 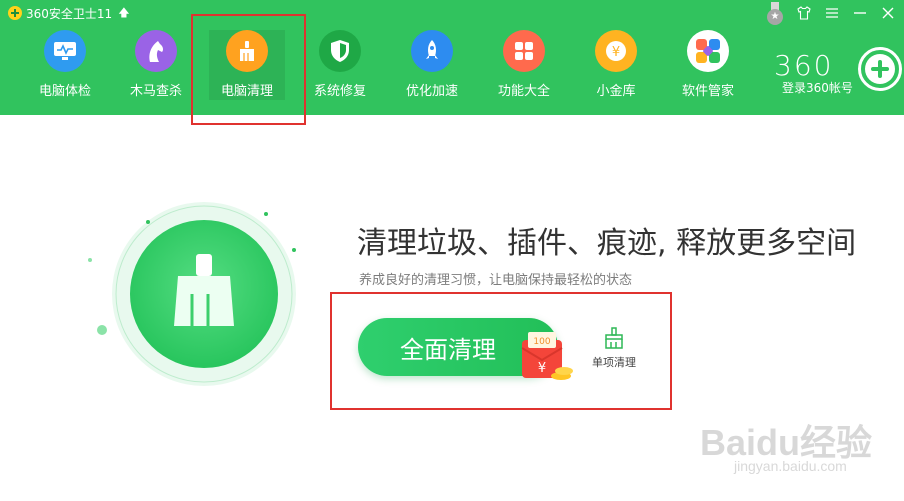 I want to click on page-headline: 清理垃圾、插件、痕迹, 释放更多空间, so click(x=607, y=243).